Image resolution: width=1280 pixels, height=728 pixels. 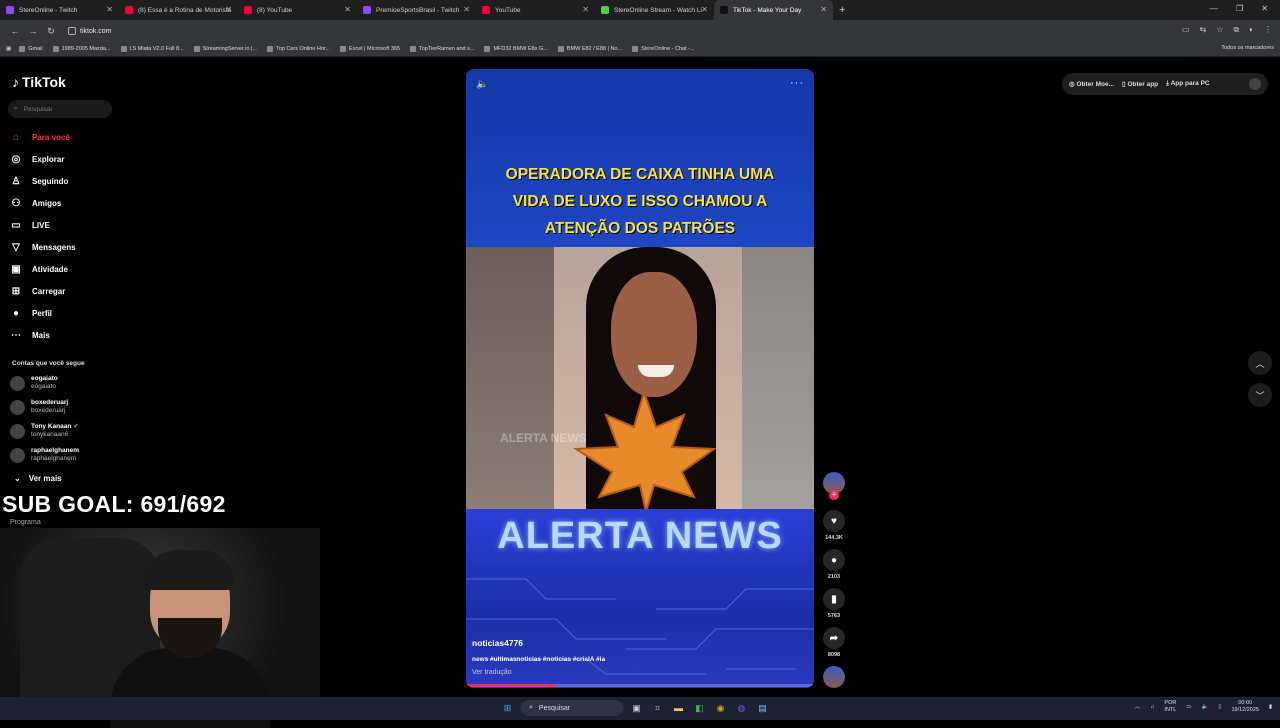 I want to click on all-bookmarks: Todos os marcadores, so click(x=1247, y=48).